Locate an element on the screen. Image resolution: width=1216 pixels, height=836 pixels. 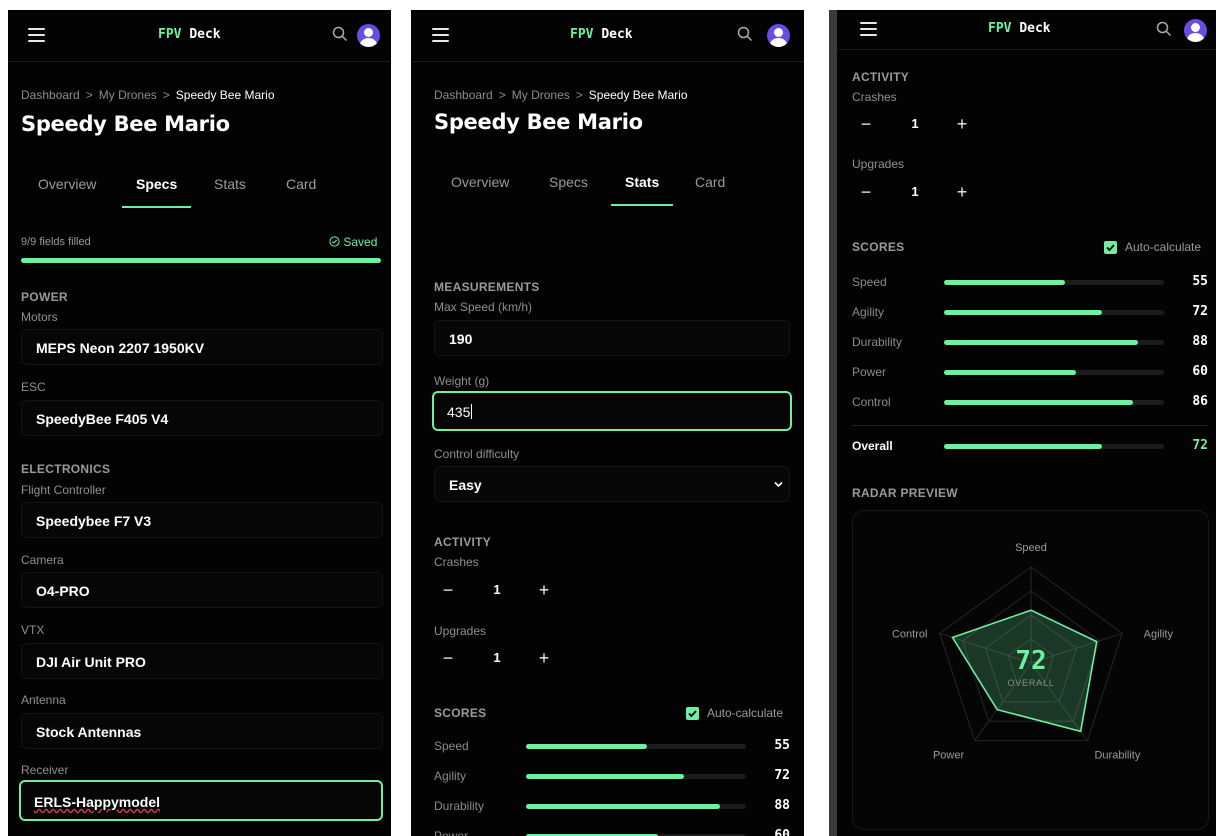
overall-label: Overall is located at coordinates (872, 446).